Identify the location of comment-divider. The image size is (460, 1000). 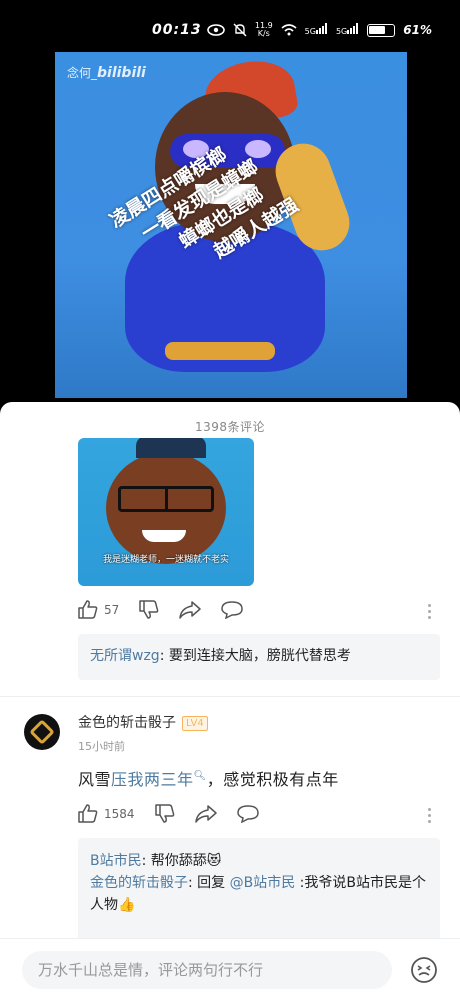
(230, 696).